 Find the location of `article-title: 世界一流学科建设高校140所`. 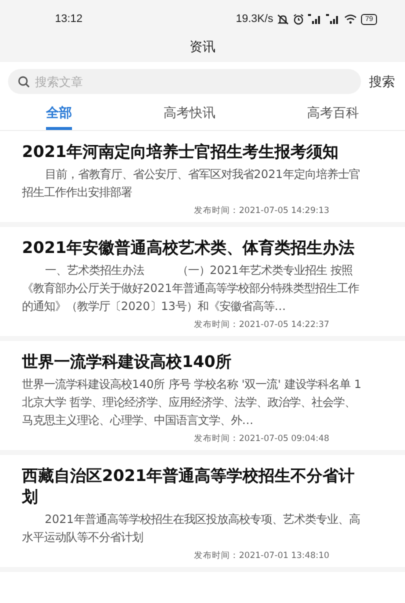

article-title: 世界一流学科建设高校140所 is located at coordinates (193, 361).